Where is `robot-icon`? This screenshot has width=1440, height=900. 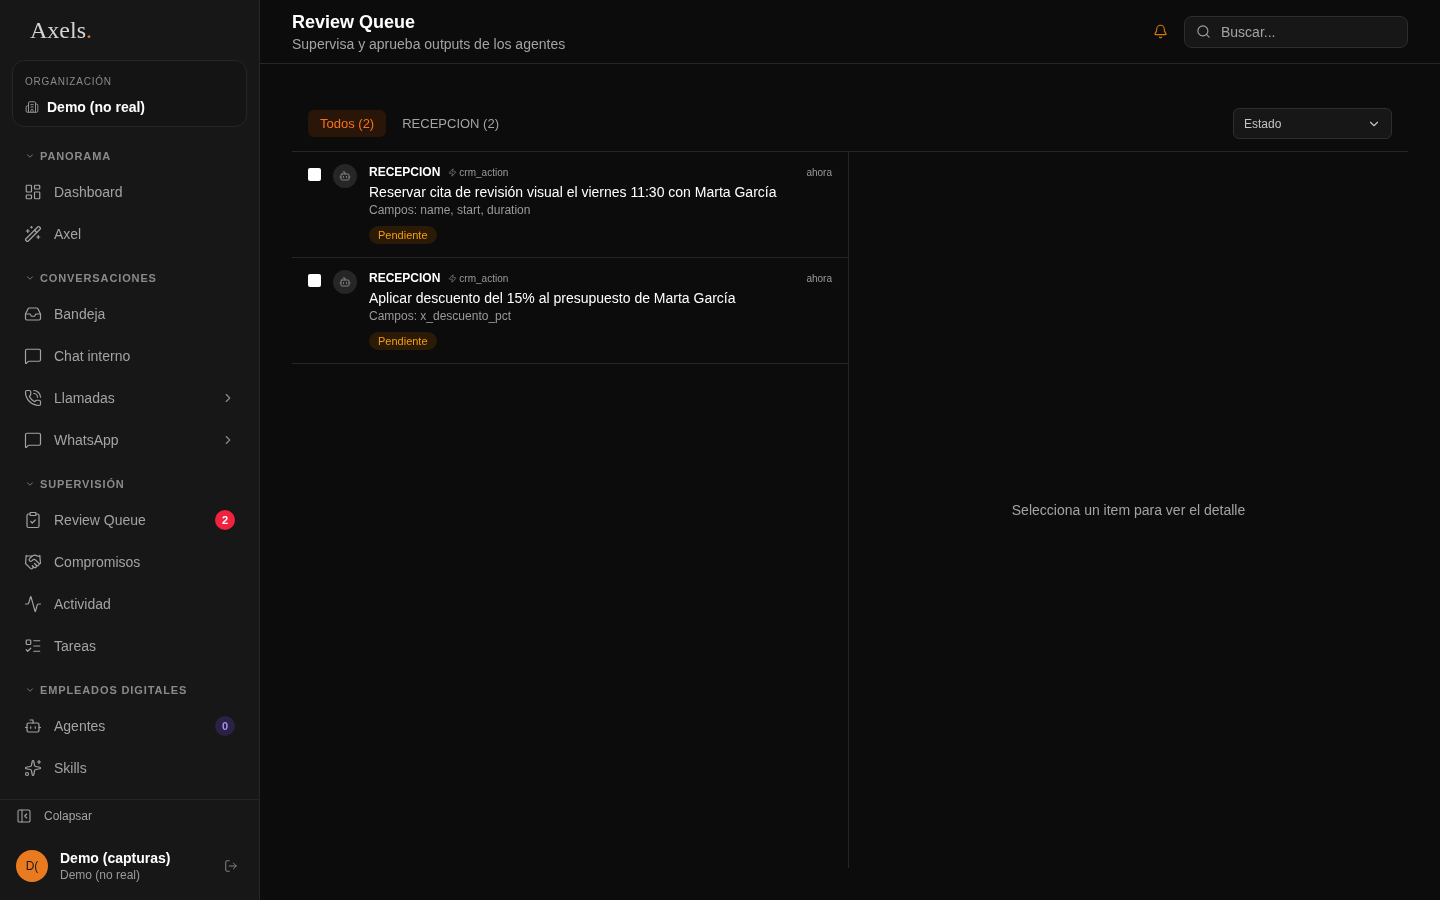 robot-icon is located at coordinates (33, 726).